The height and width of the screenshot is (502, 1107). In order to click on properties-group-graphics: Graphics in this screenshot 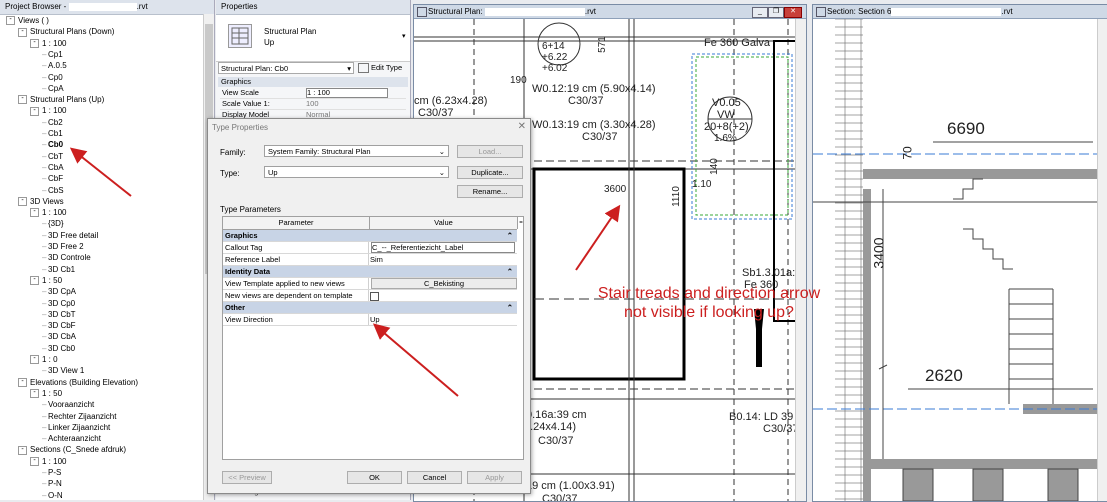, I will do `click(313, 82)`.